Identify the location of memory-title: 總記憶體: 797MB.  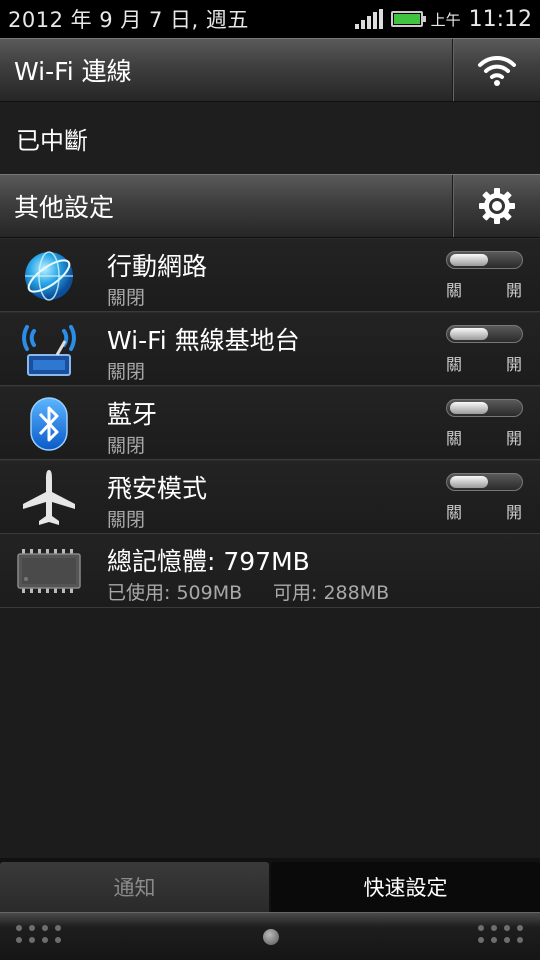
(208, 561).